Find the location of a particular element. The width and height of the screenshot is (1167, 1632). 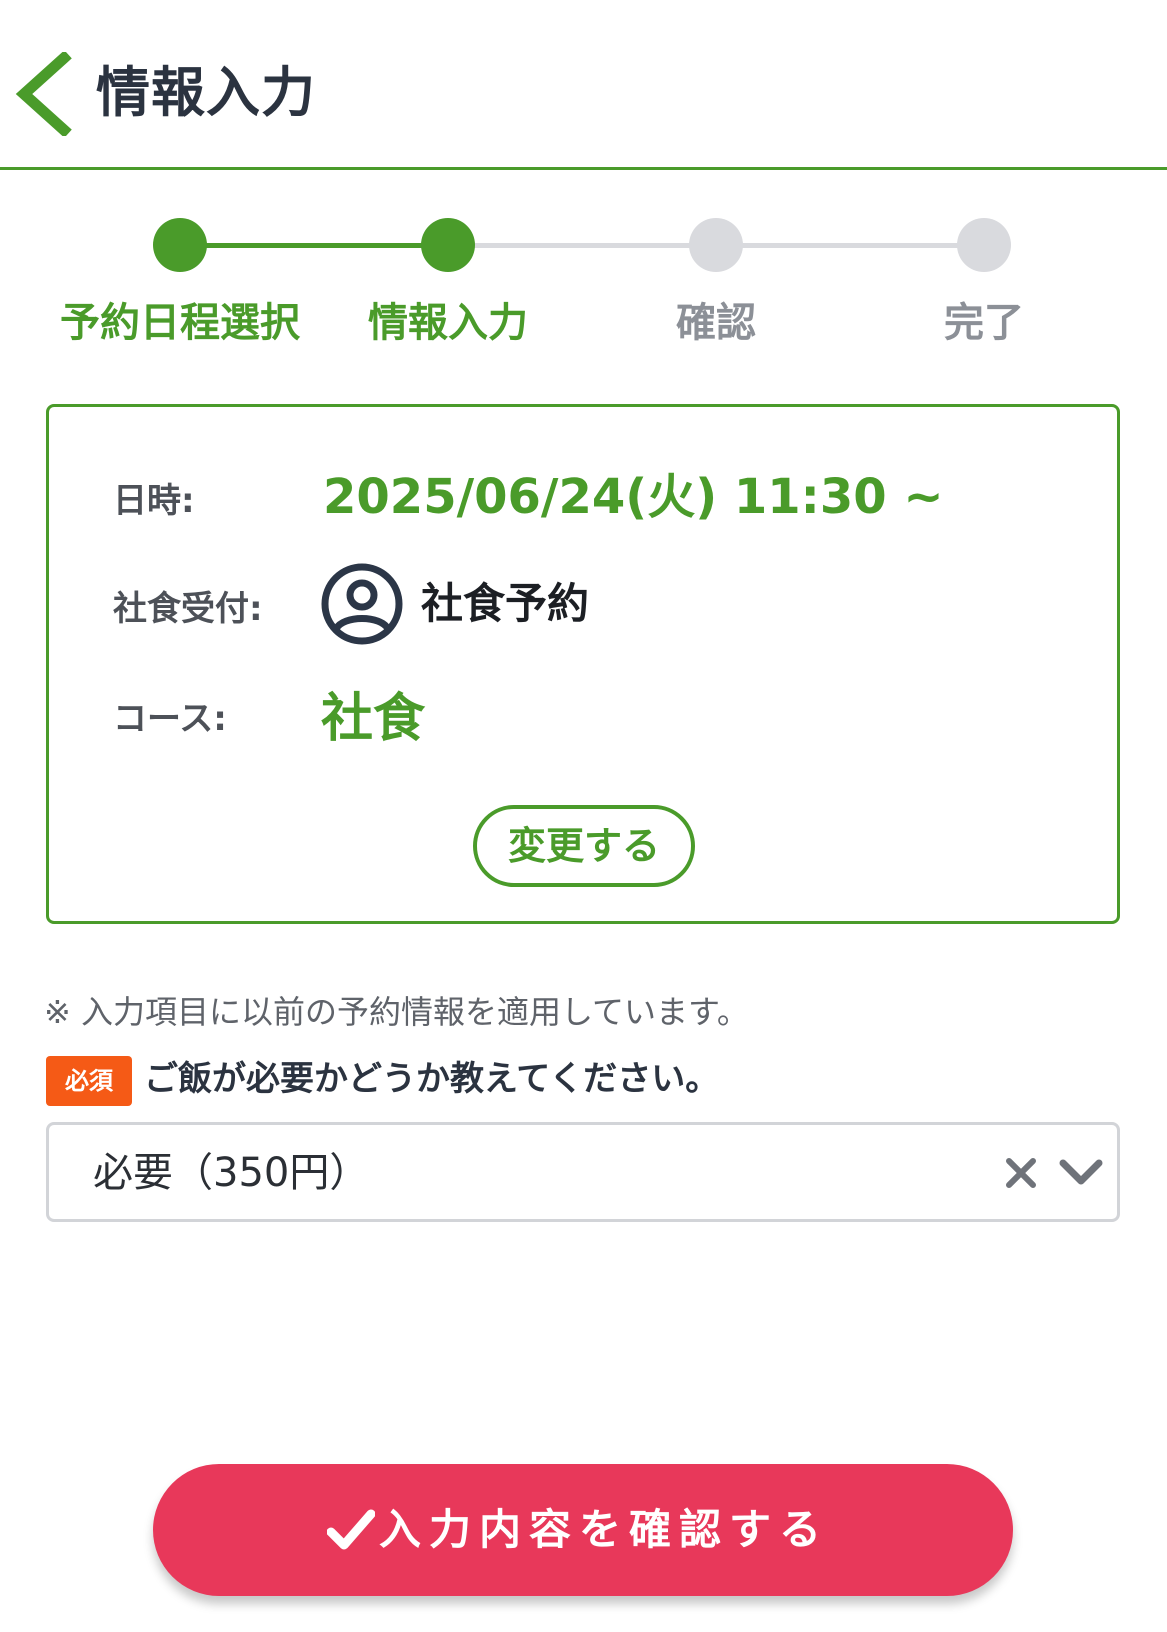

step-label-input: 情報入力 is located at coordinates (448, 323).